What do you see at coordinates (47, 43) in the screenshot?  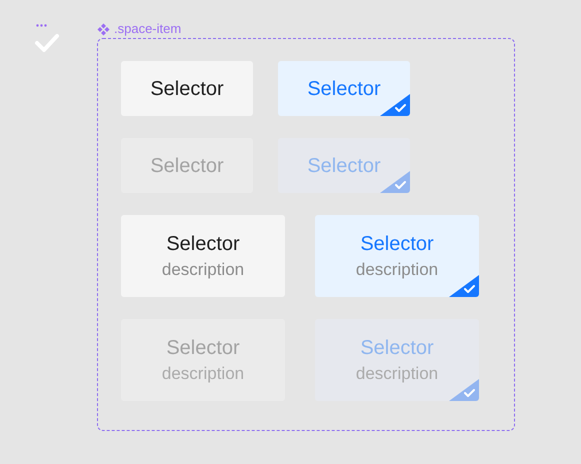 I see `checkmark-icon` at bounding box center [47, 43].